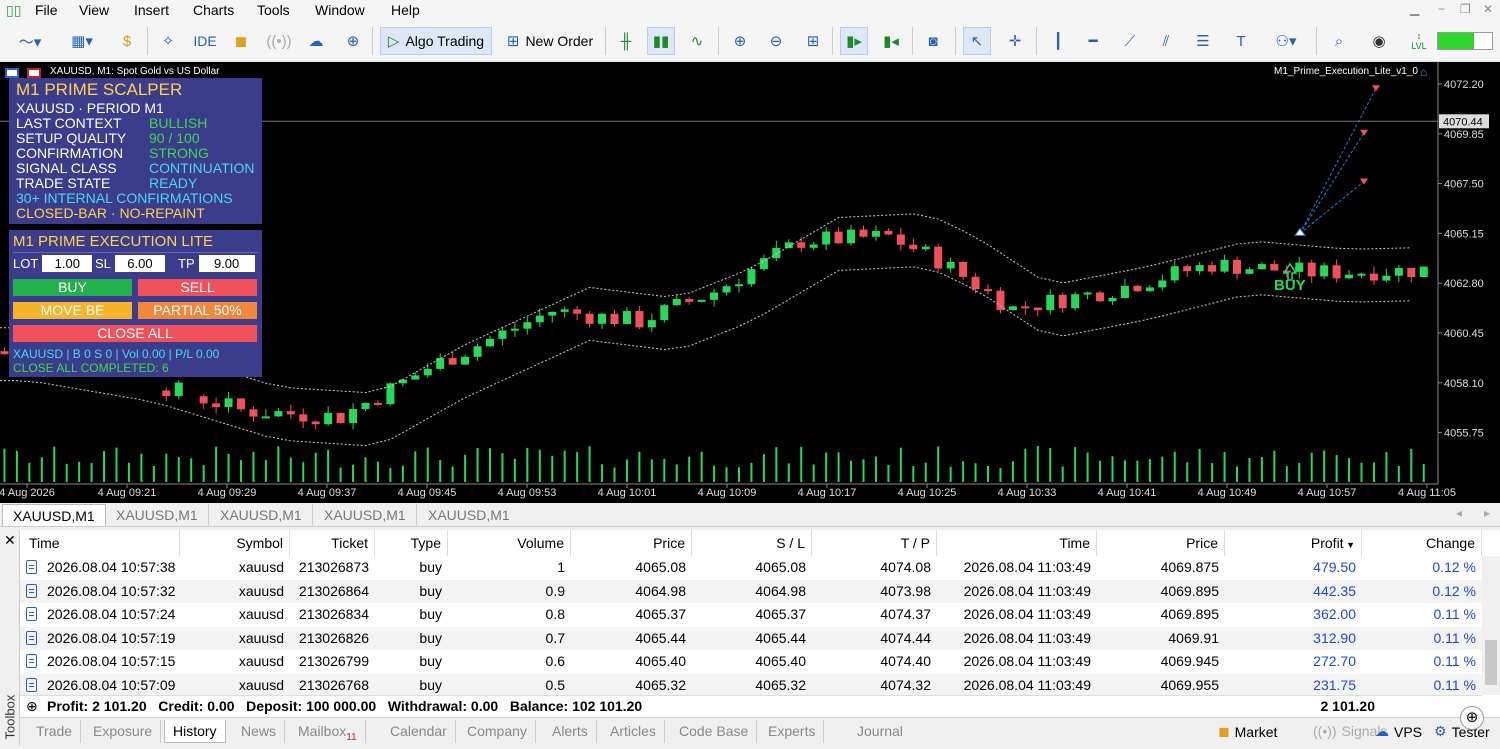 This screenshot has width=1500, height=749. What do you see at coordinates (509, 543) in the screenshot?
I see `column-header: Volume` at bounding box center [509, 543].